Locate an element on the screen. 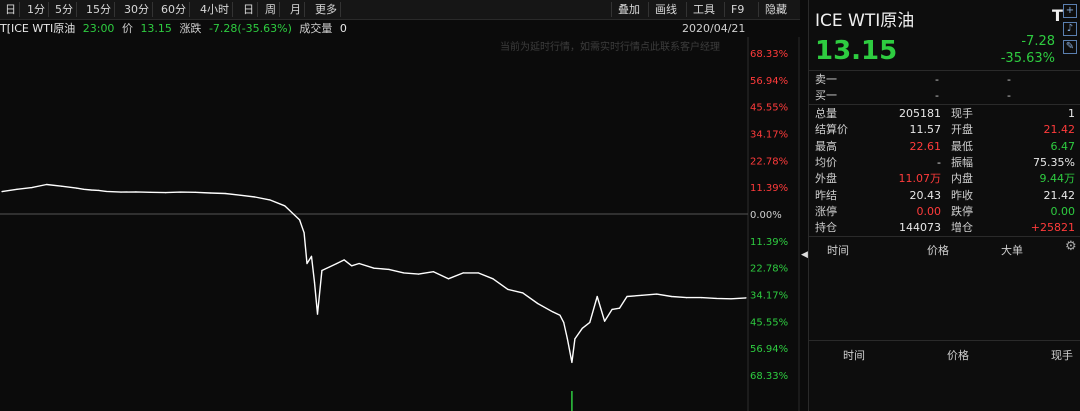 The height and width of the screenshot is (411, 1080). period-button: 5分 is located at coordinates (64, 9).